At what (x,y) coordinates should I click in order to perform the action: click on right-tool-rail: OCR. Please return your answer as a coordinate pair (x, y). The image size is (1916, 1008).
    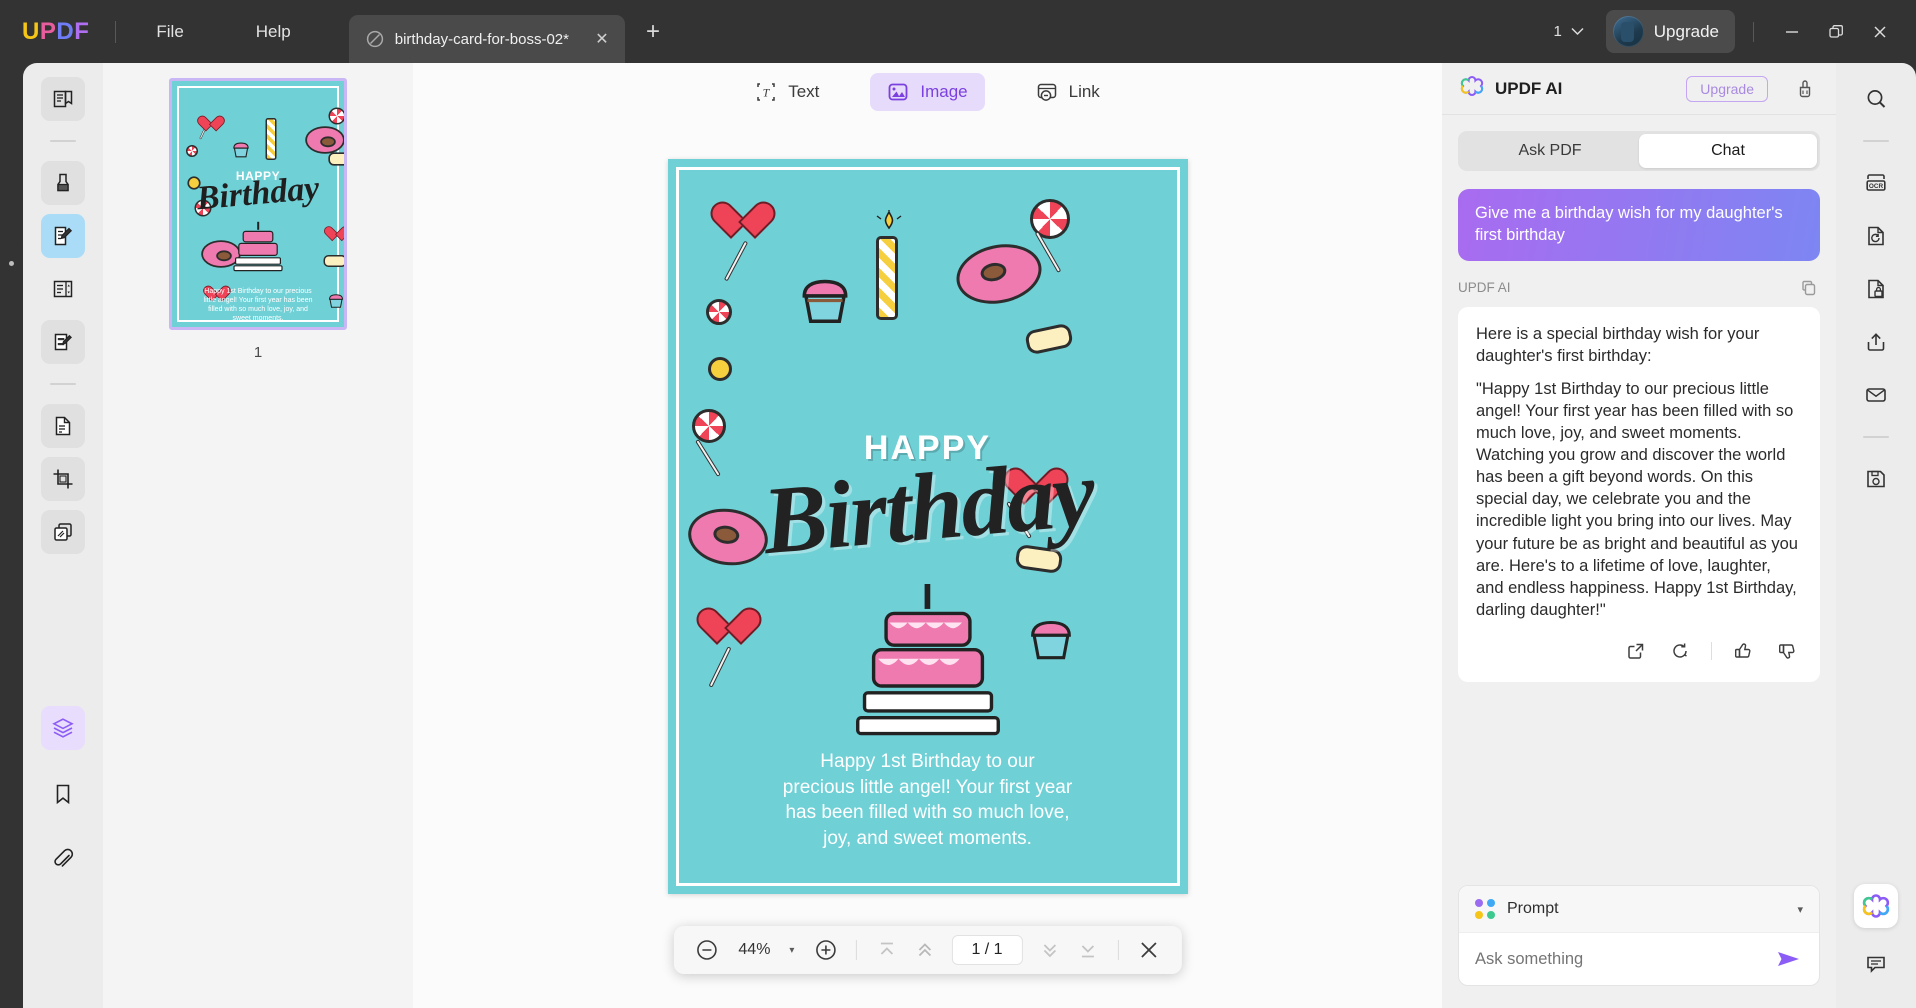
    Looking at the image, I should click on (1876, 535).